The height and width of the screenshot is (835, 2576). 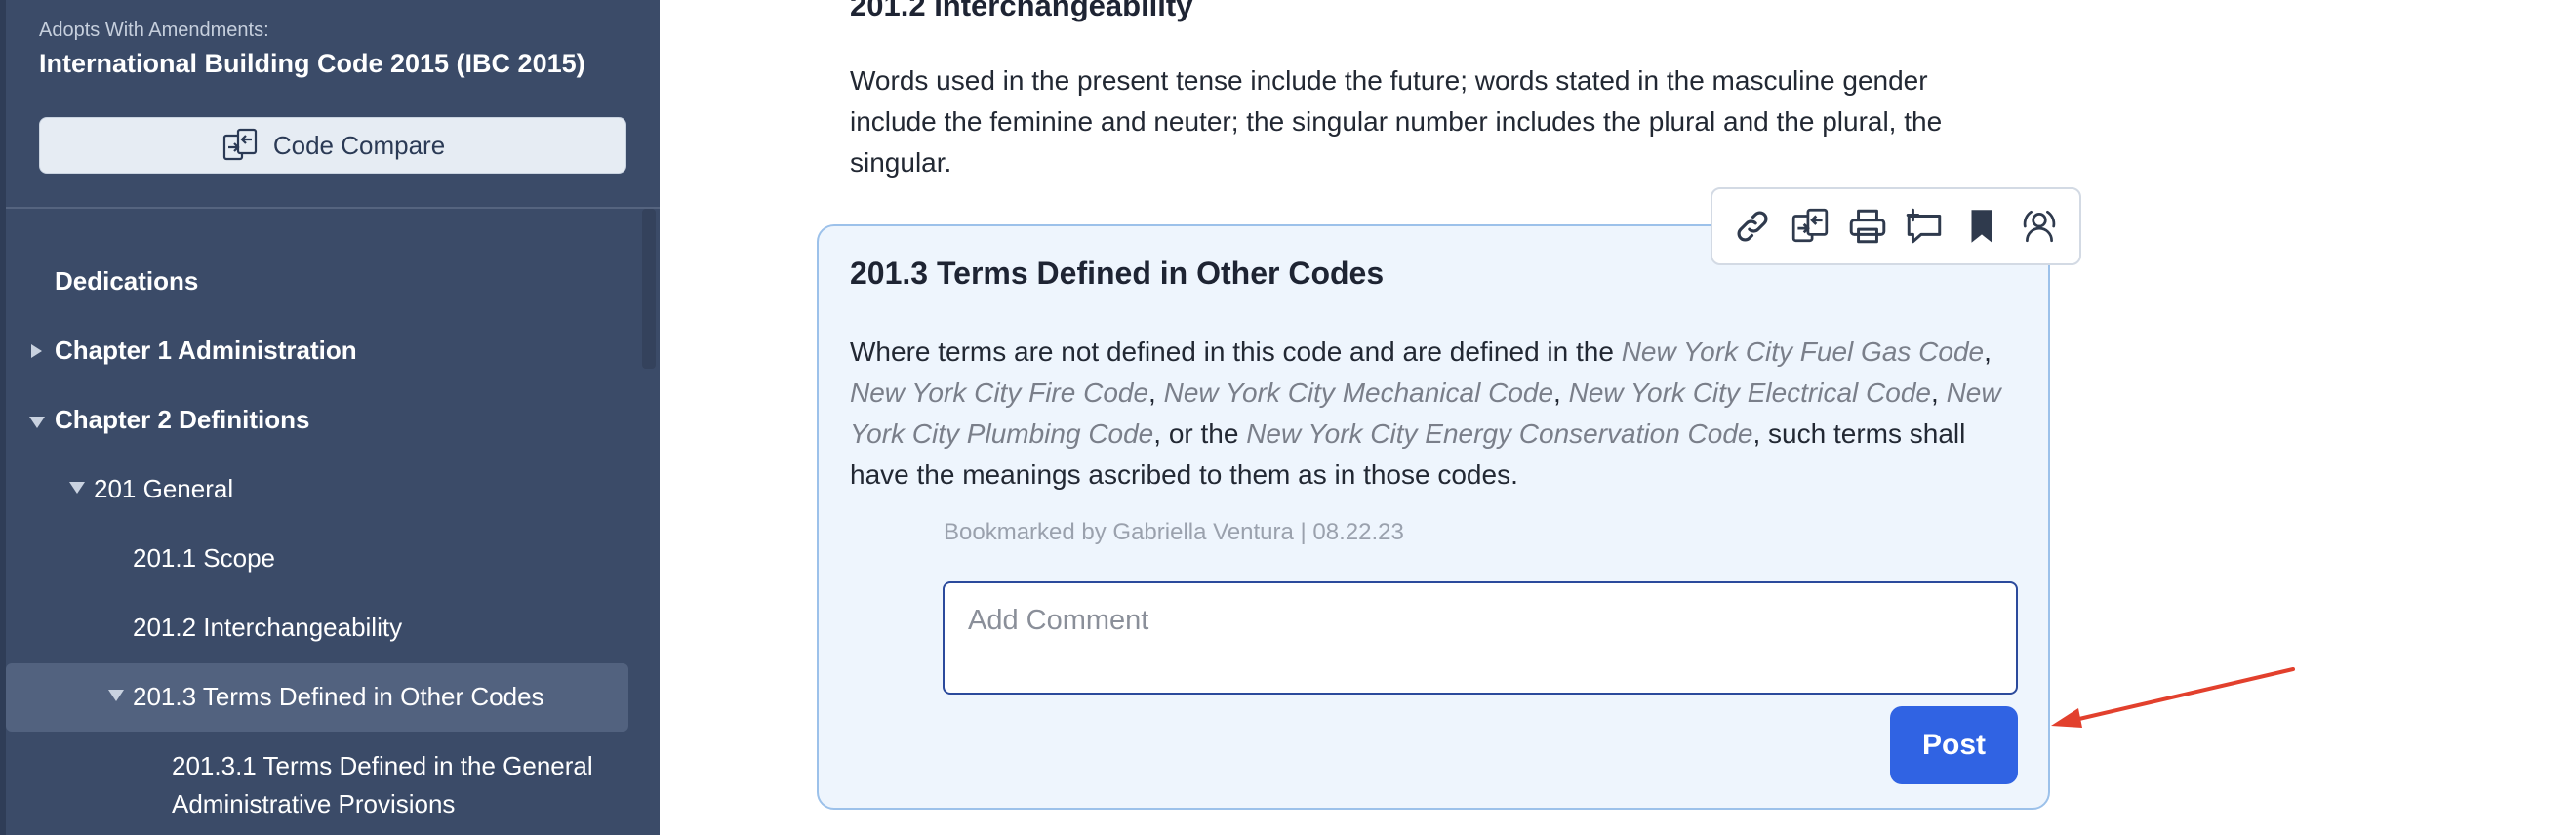 I want to click on code-reference: New York City Fire Code, so click(x=999, y=393).